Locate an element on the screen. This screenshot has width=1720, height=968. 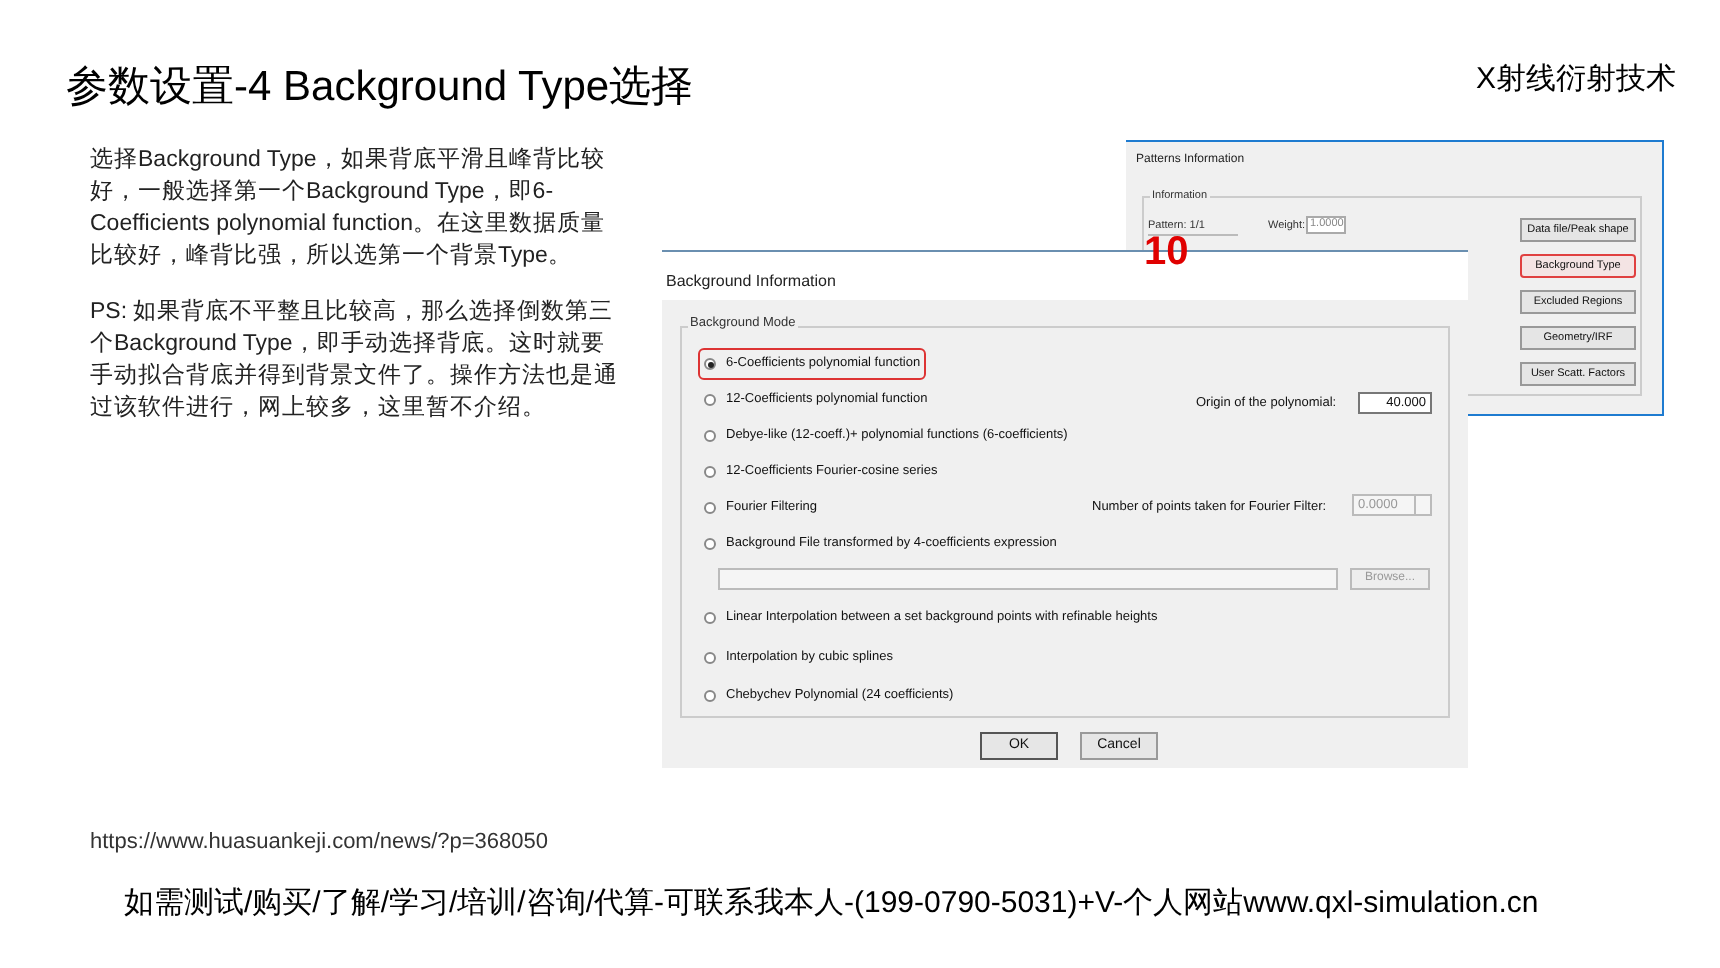
file-path-field is located at coordinates (1028, 579).